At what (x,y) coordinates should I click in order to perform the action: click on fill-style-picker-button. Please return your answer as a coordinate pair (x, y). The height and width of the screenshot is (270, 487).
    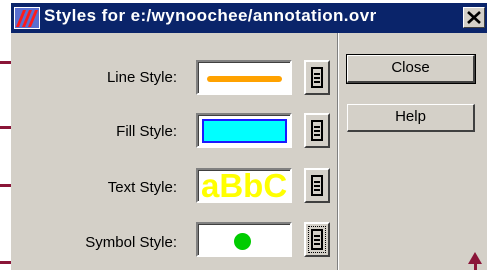
    Looking at the image, I should click on (317, 130).